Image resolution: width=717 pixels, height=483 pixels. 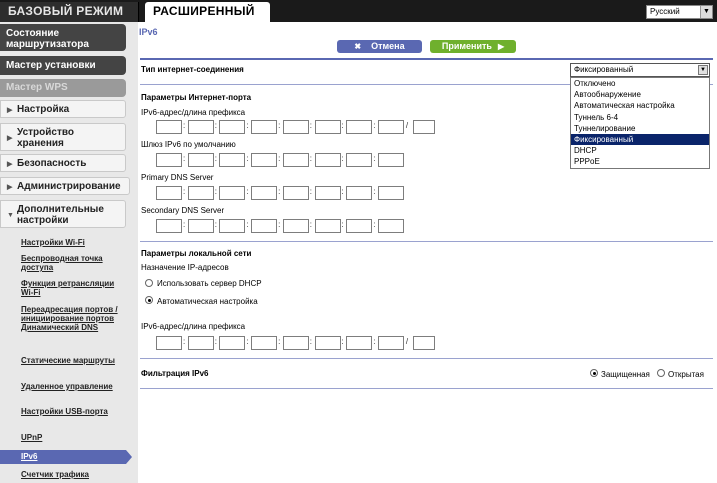 What do you see at coordinates (640, 105) in the screenshot?
I see `dropdown-option: Автоматическая настройка` at bounding box center [640, 105].